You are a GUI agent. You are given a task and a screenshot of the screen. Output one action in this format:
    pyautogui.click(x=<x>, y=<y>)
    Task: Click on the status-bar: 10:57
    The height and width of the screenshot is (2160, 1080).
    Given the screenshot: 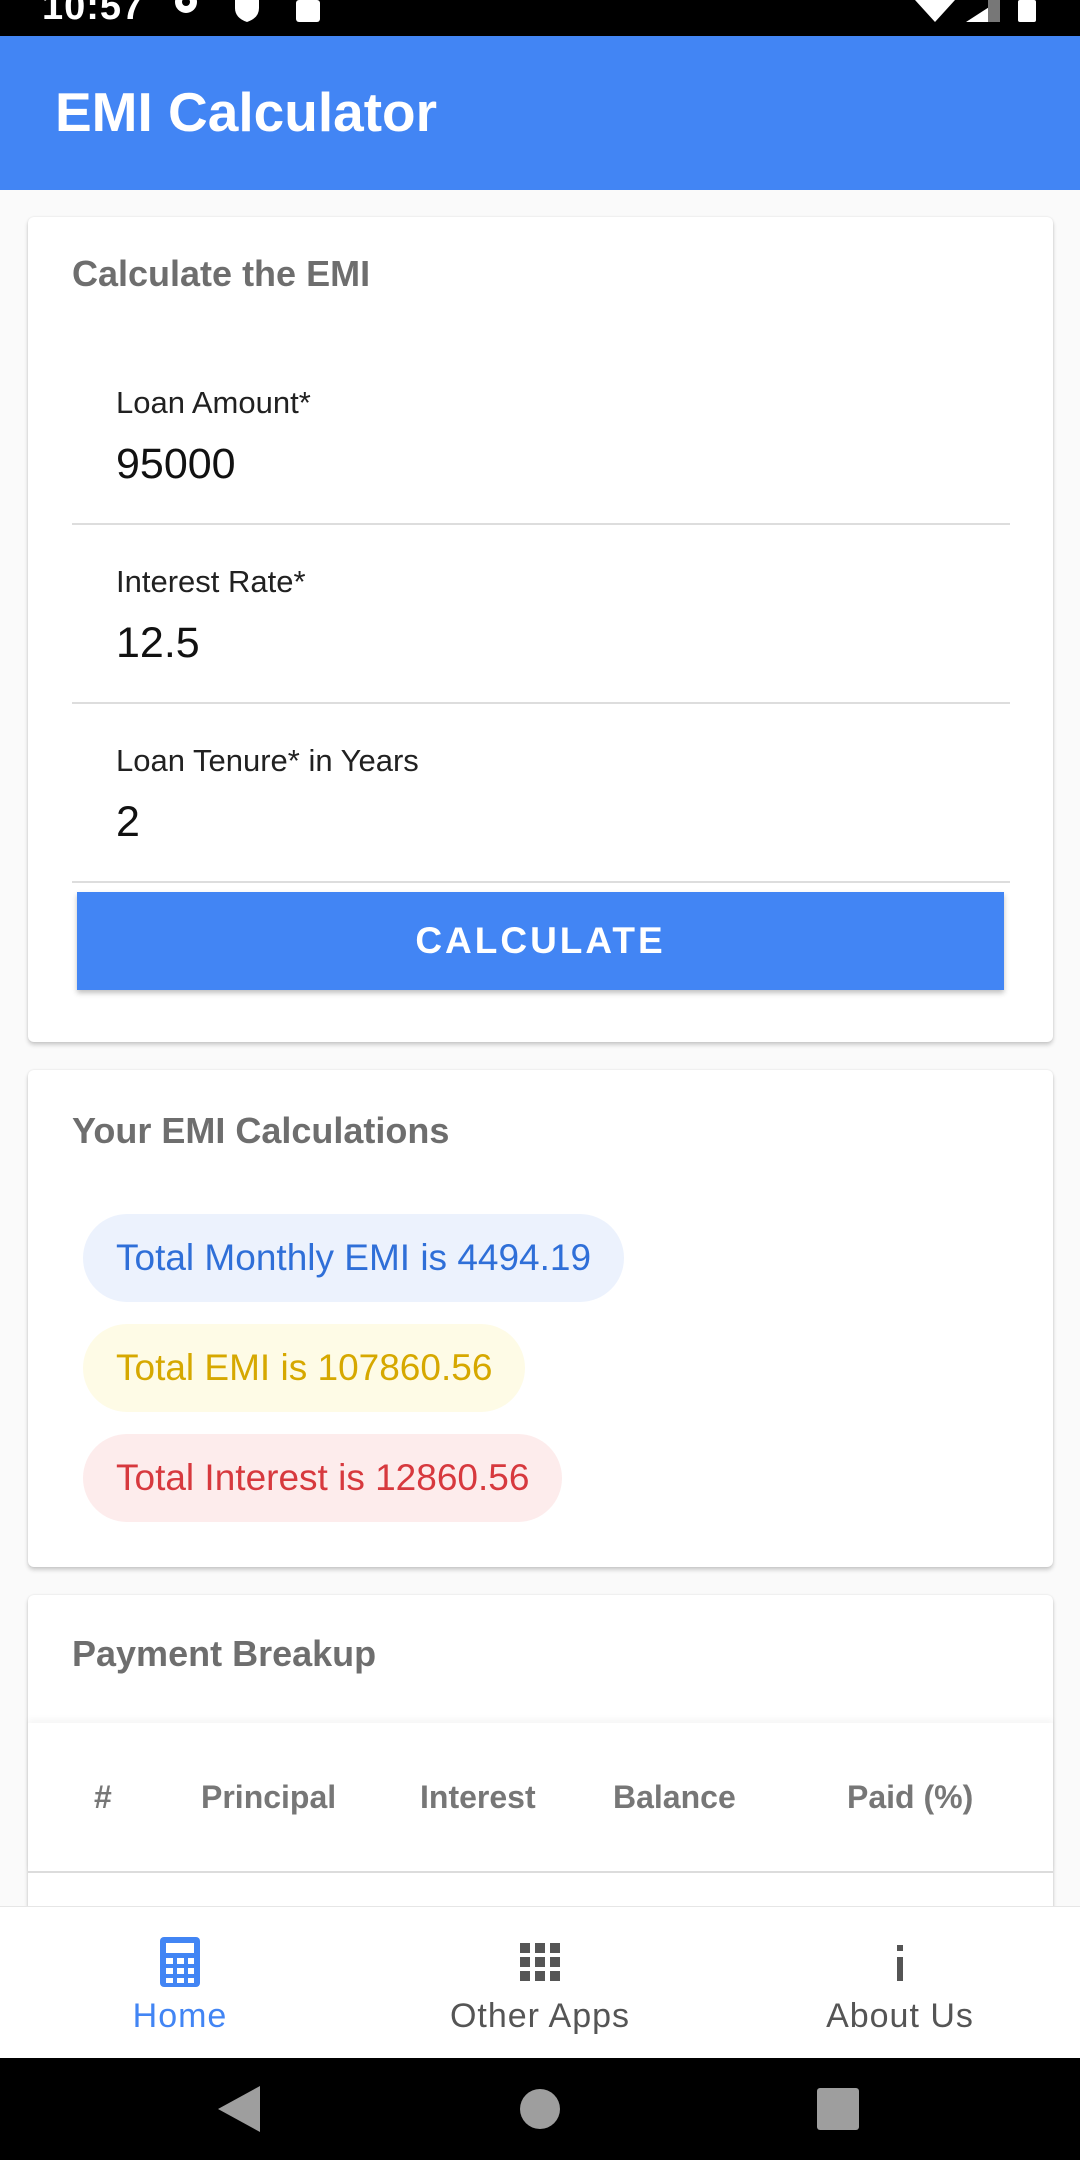 What is the action you would take?
    pyautogui.click(x=540, y=18)
    